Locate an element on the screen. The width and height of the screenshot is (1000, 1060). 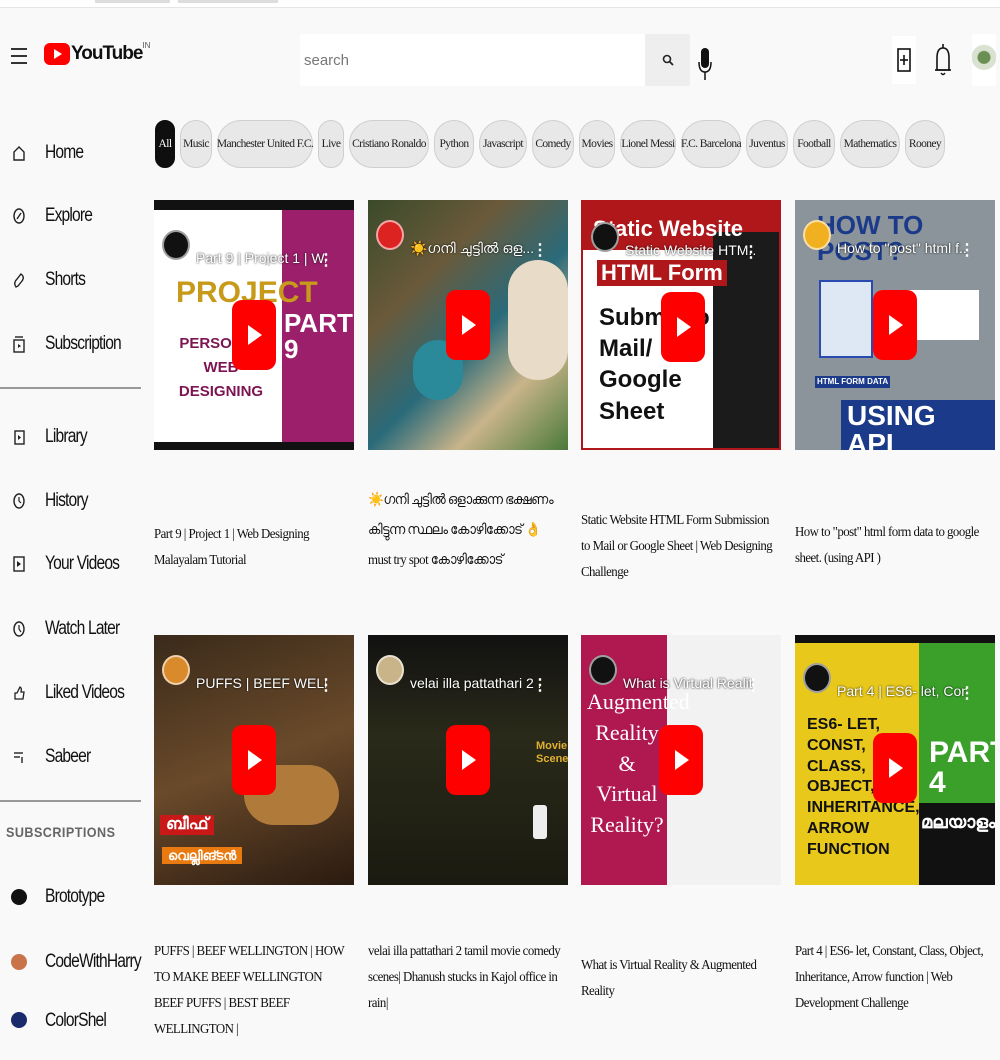
sidebar-item-sabeer: Sabeer is located at coordinates (70, 757).